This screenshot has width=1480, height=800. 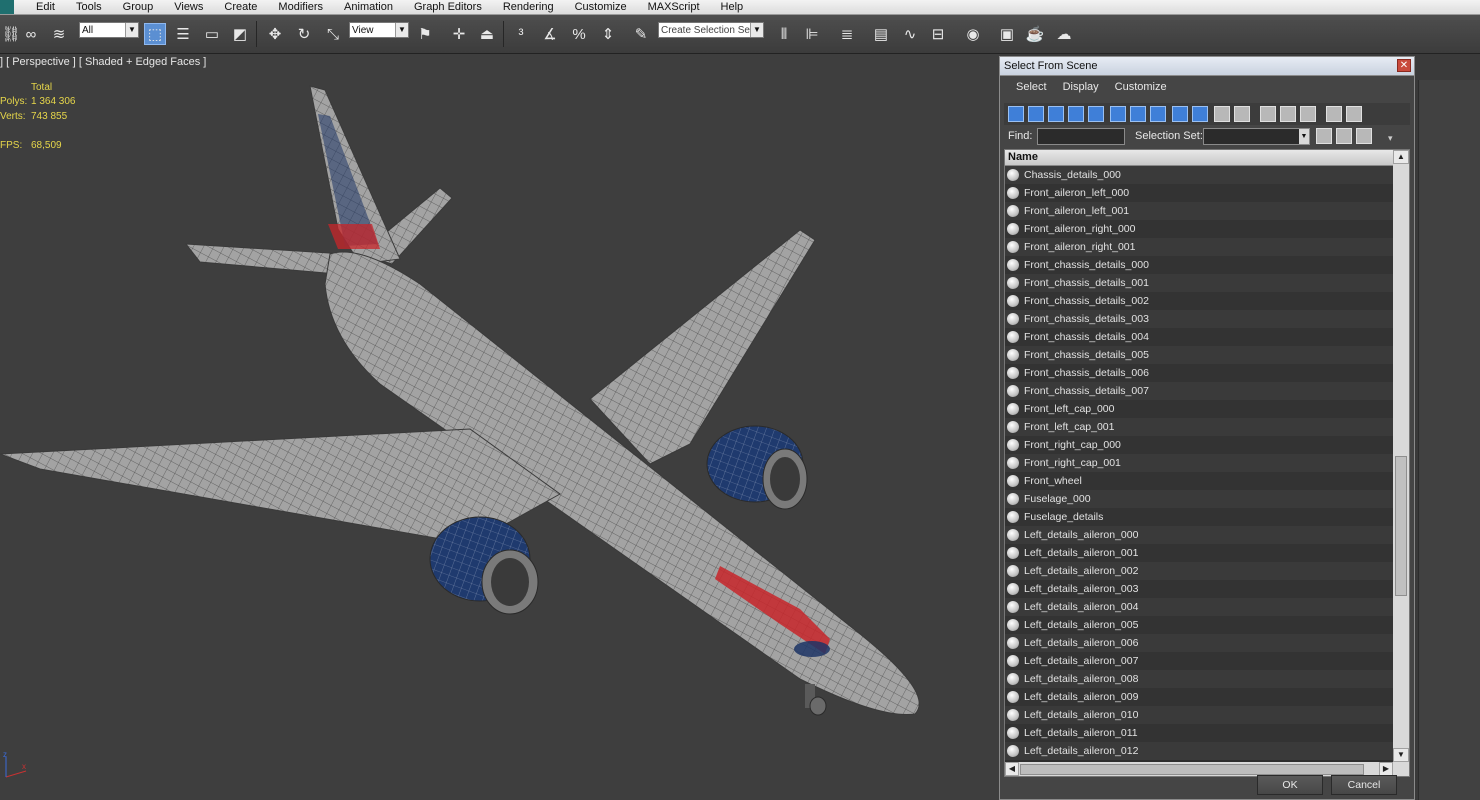 What do you see at coordinates (1199, 499) in the screenshot?
I see `list-item: Fuselage_000` at bounding box center [1199, 499].